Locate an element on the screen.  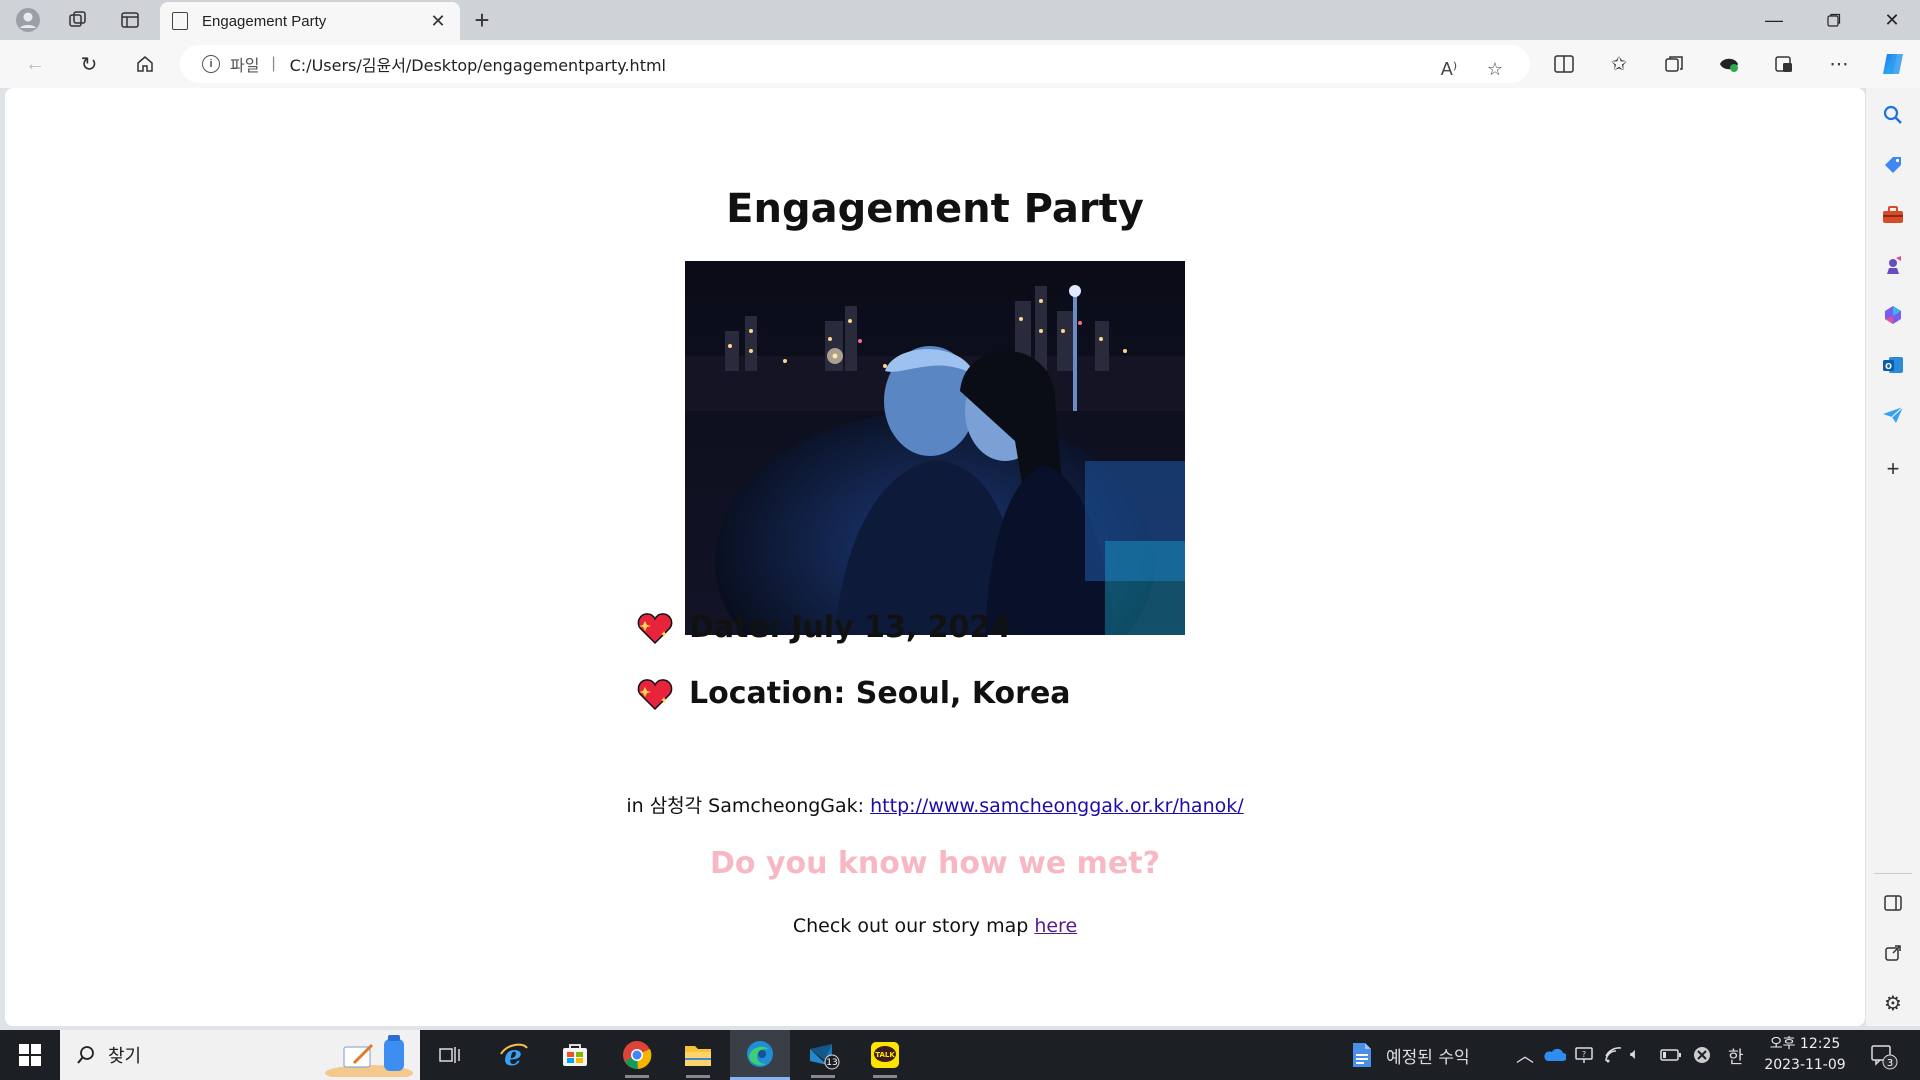
location-text: Location: Seoul, Korea is located at coordinates (880, 693).